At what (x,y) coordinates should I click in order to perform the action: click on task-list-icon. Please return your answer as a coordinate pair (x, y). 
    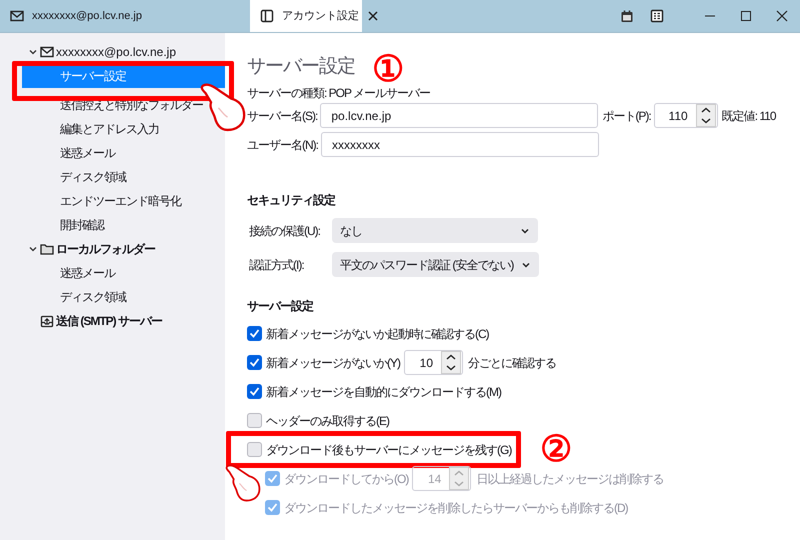
    Looking at the image, I should click on (657, 16).